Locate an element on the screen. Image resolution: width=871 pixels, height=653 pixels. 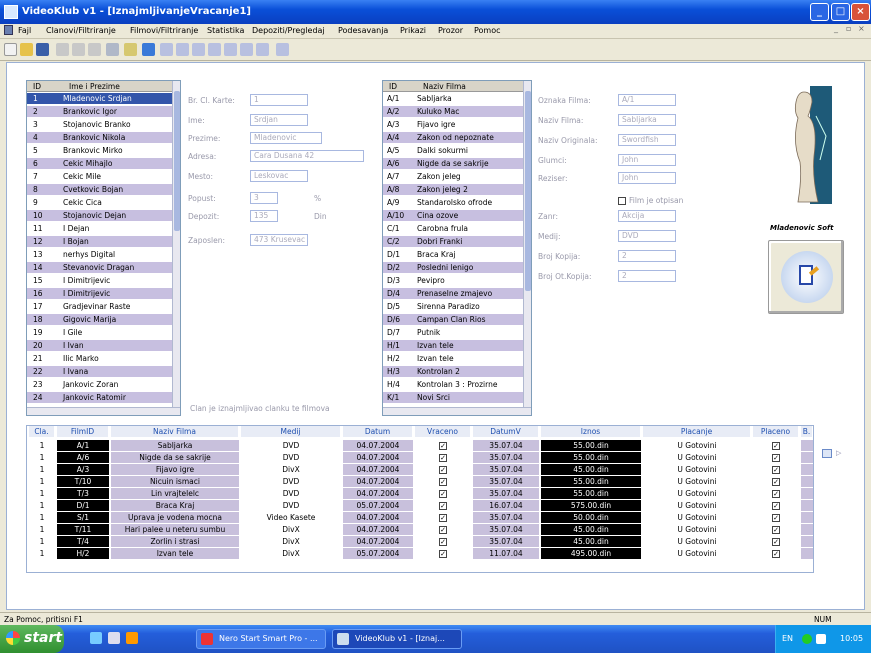
menu-item-prozor: Prozor is located at coordinates (450, 30).